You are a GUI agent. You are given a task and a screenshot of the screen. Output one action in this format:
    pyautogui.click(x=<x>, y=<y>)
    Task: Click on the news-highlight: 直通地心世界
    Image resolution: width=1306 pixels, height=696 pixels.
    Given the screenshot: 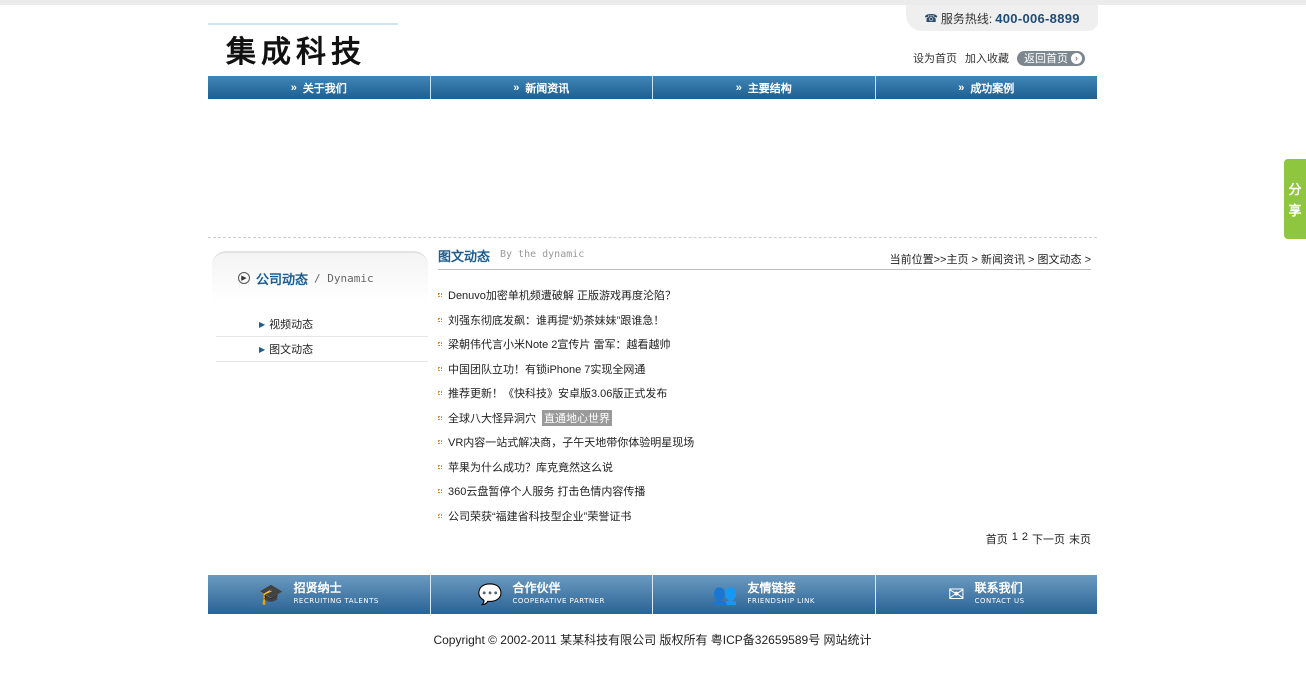 What is the action you would take?
    pyautogui.click(x=577, y=417)
    